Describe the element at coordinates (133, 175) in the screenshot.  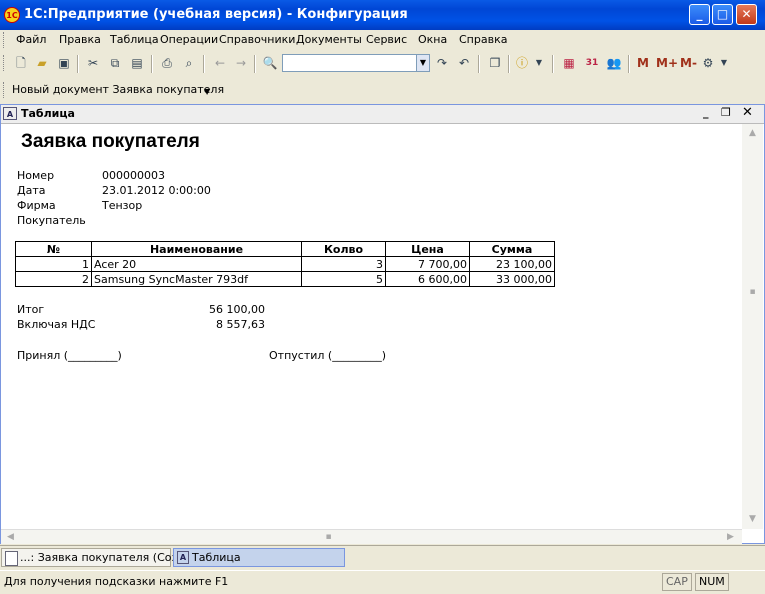
I see `field-value-number: 000000003` at that location.